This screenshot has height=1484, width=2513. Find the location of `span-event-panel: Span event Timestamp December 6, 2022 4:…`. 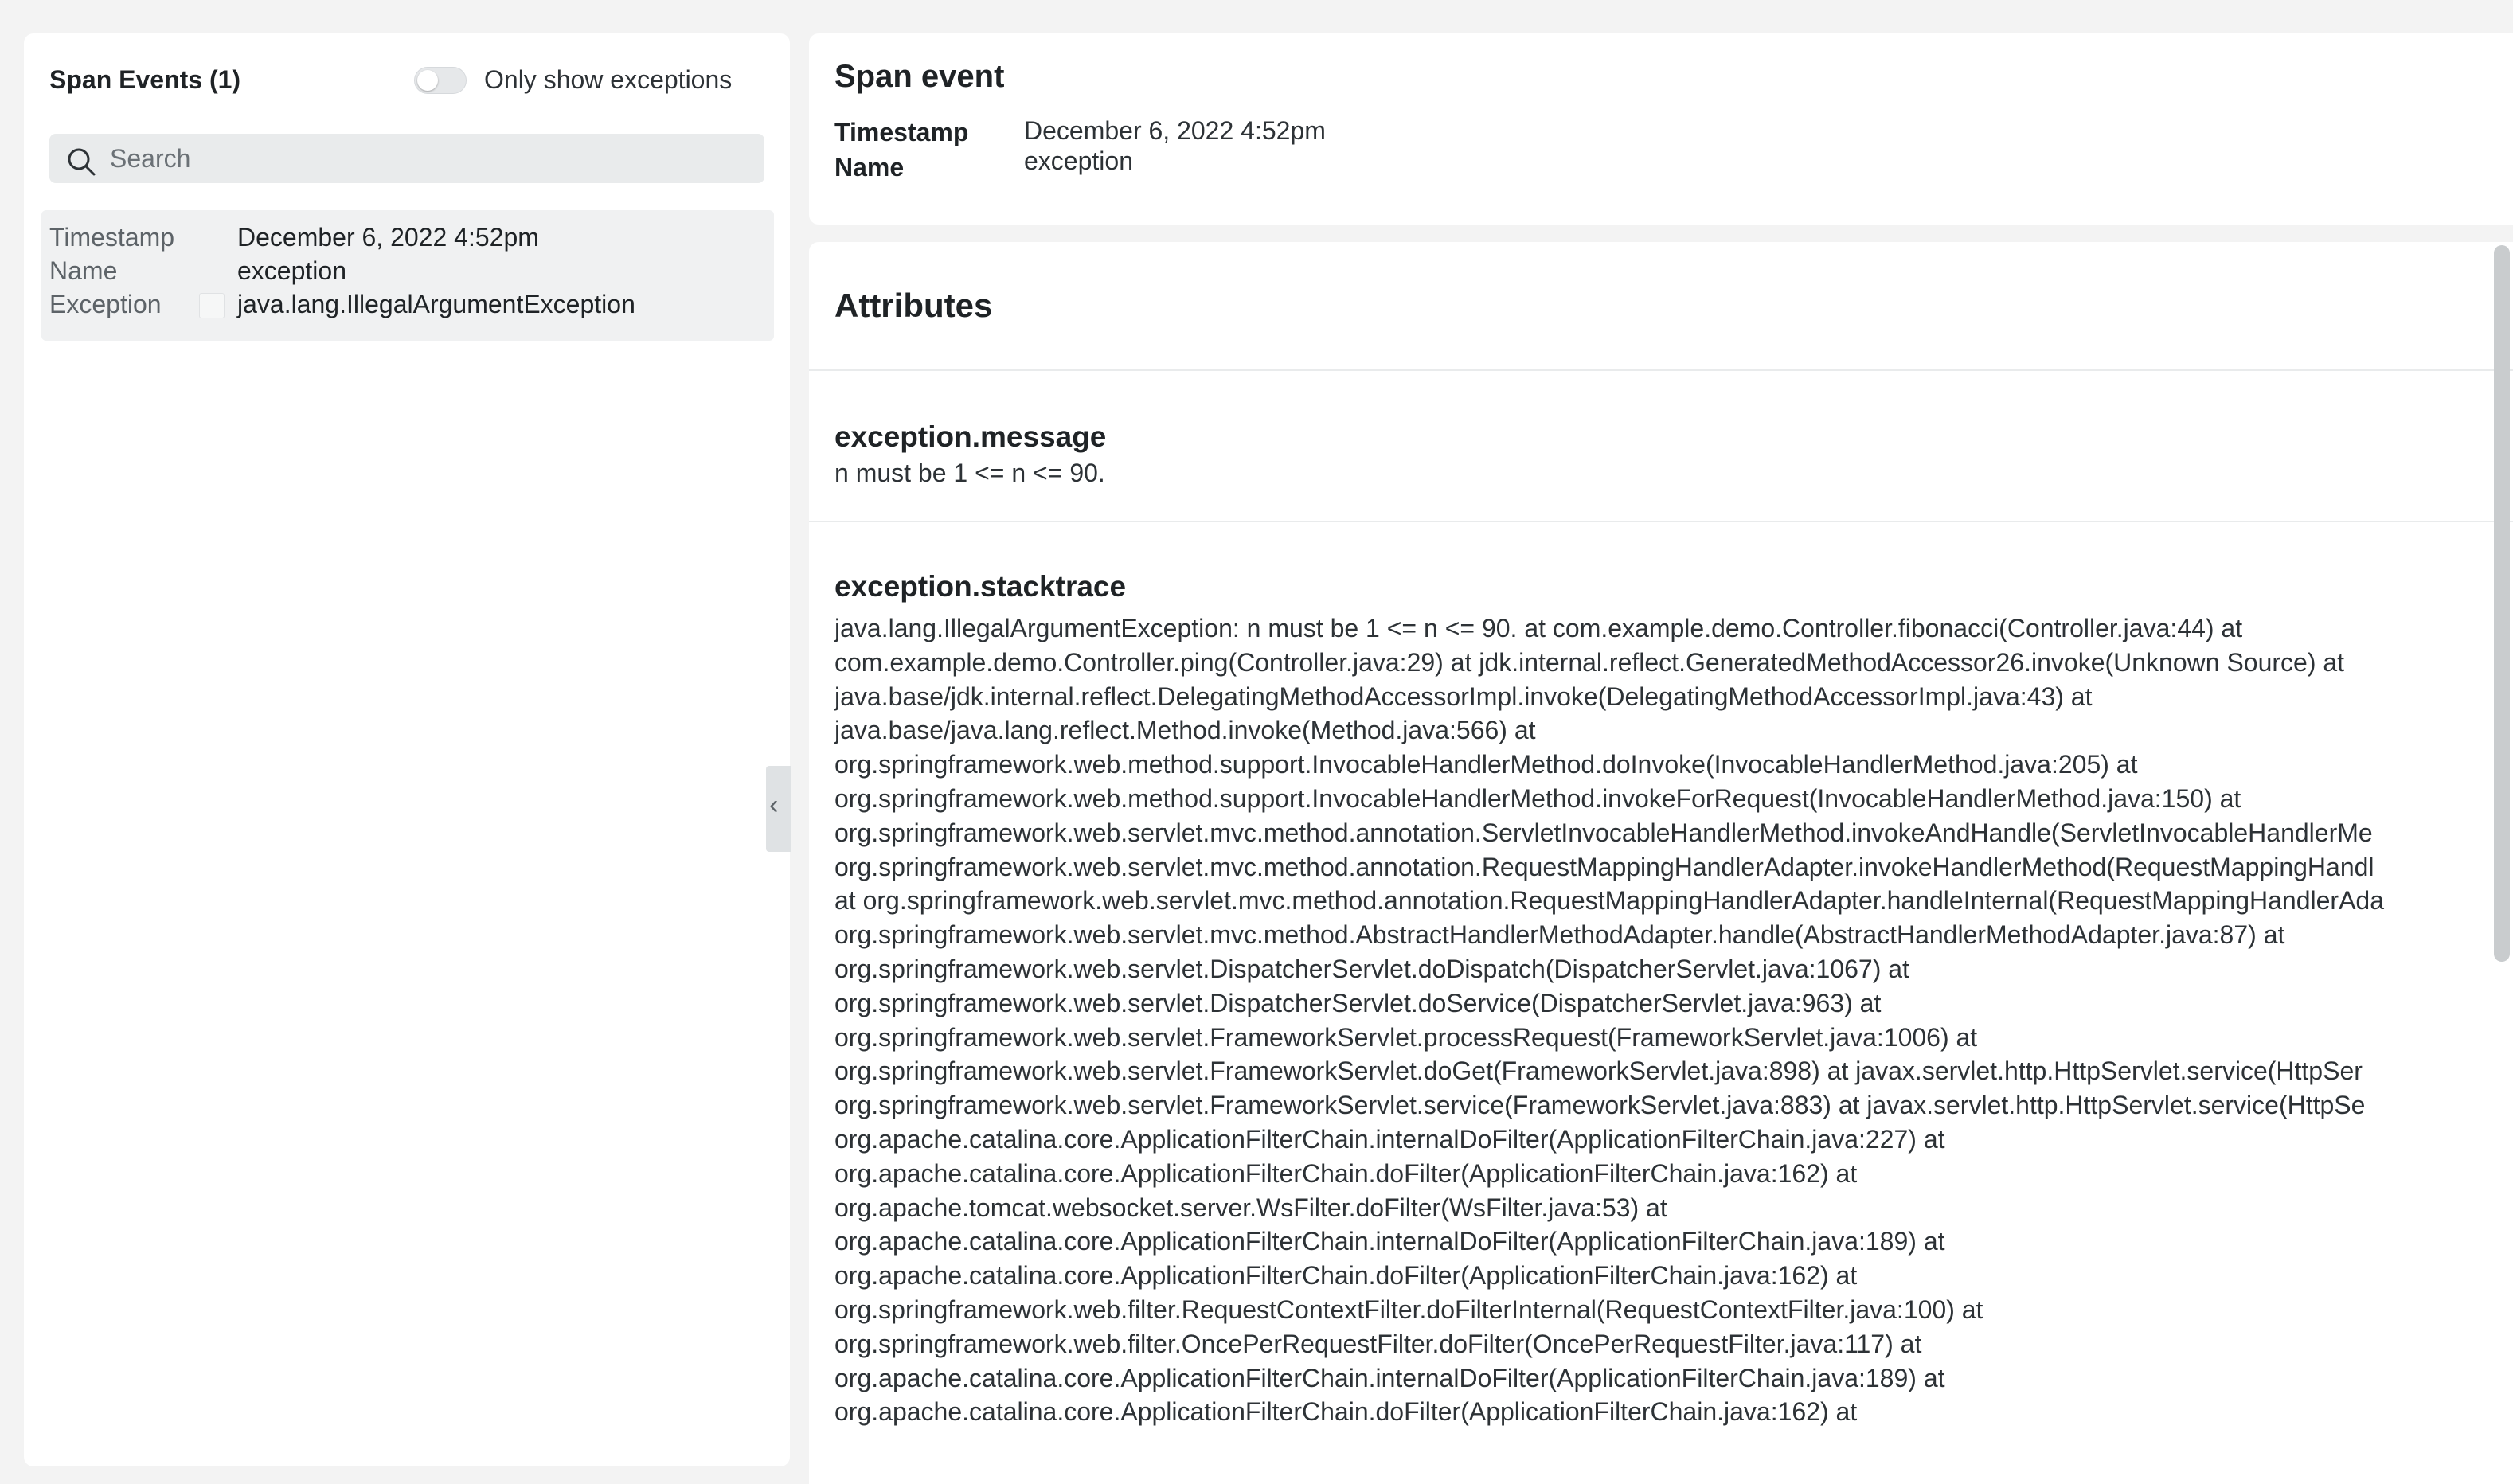

span-event-panel: Span event Timestamp December 6, 2022 4:… is located at coordinates (1661, 129).